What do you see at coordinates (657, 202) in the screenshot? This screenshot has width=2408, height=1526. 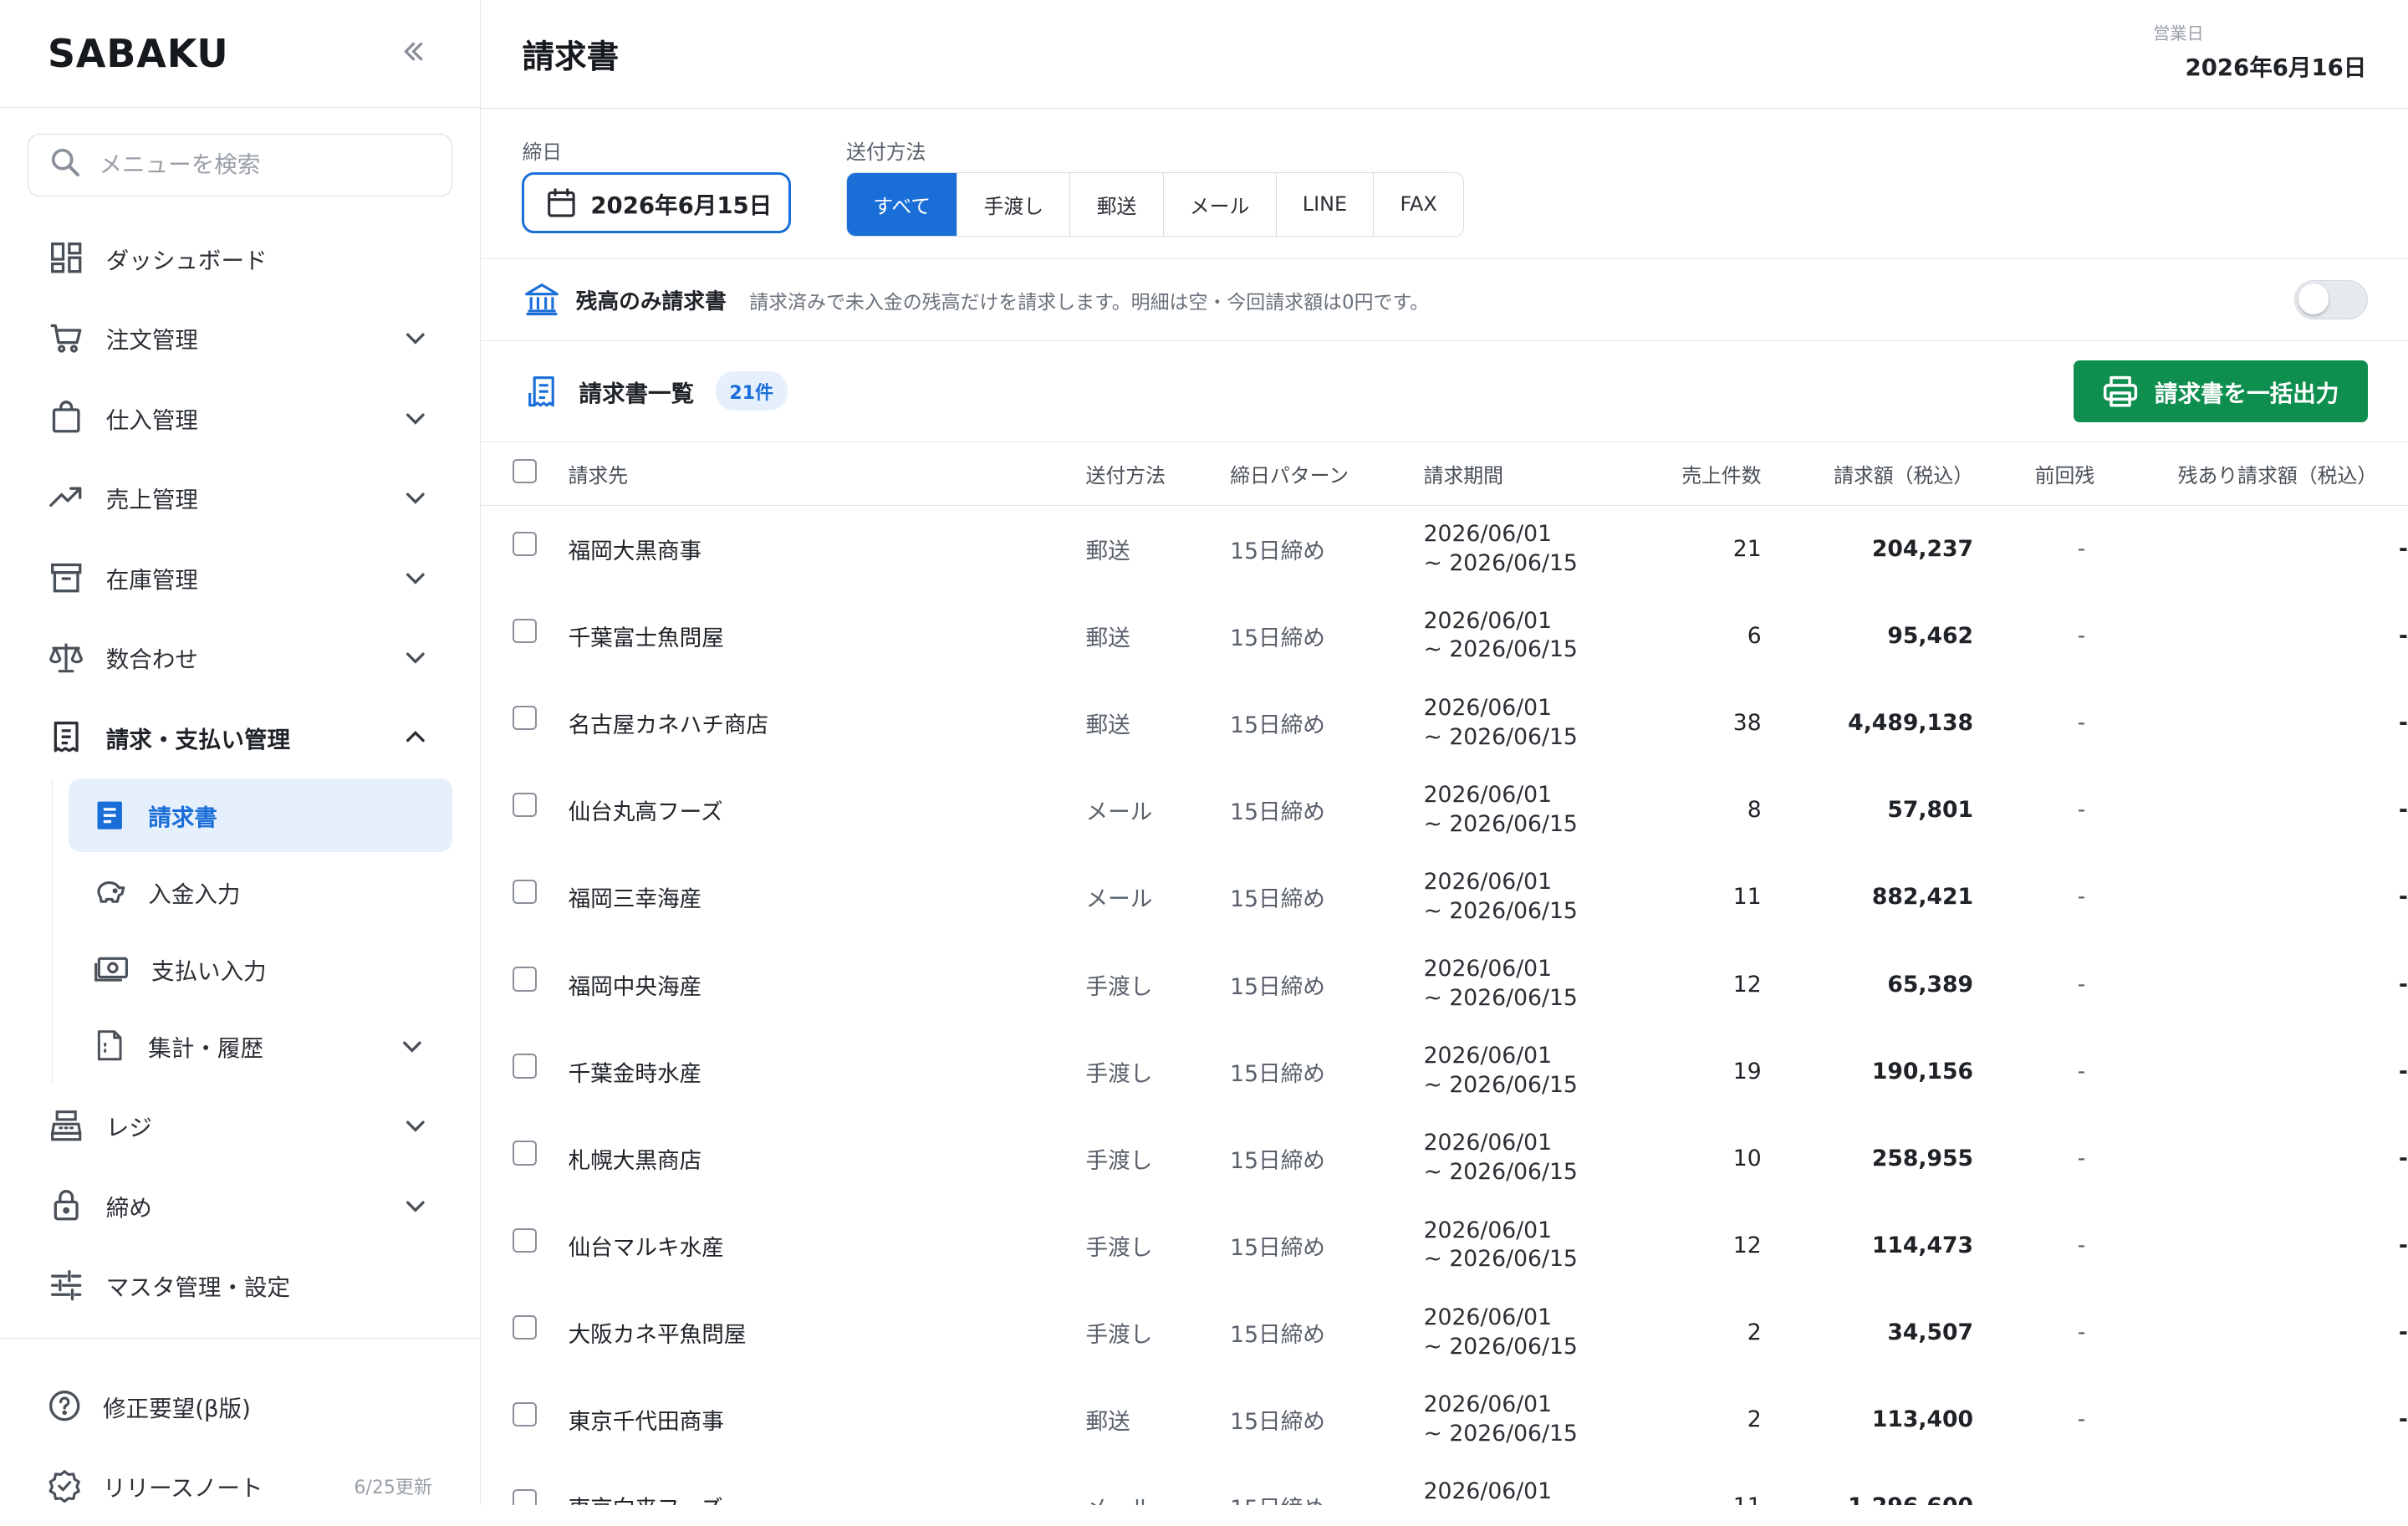 I see `closing-date-picker: 2026年6月15日` at bounding box center [657, 202].